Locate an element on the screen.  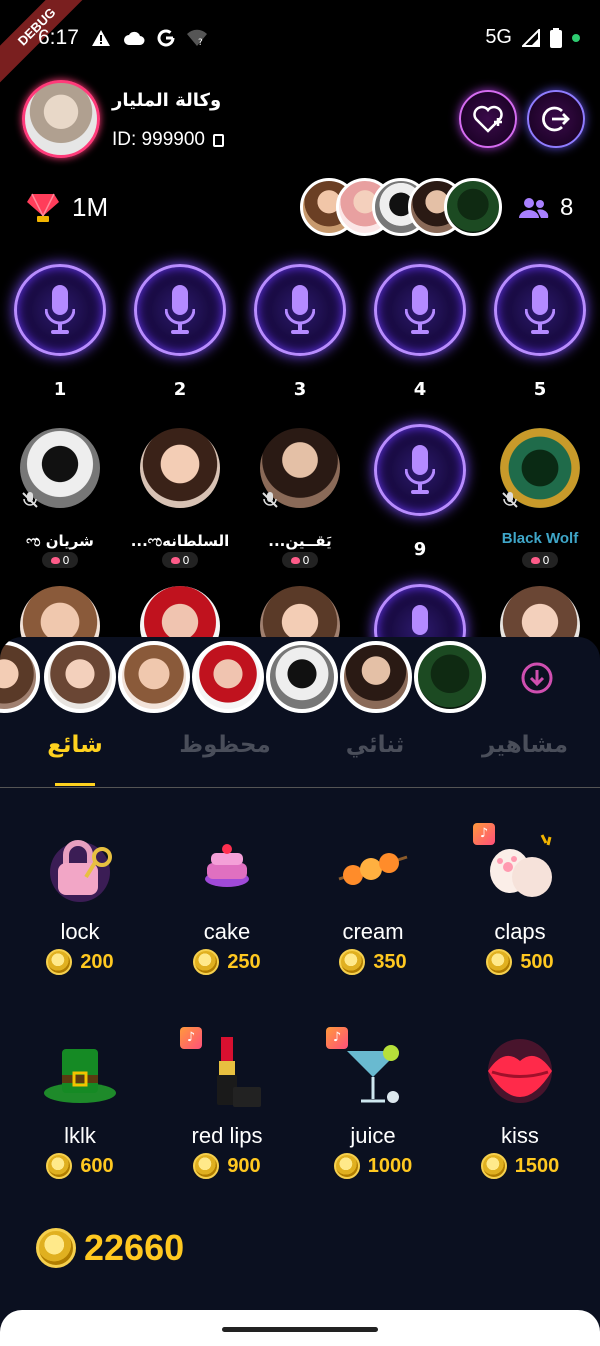
gift-price-value: 900 is located at coordinates (244, 1165).